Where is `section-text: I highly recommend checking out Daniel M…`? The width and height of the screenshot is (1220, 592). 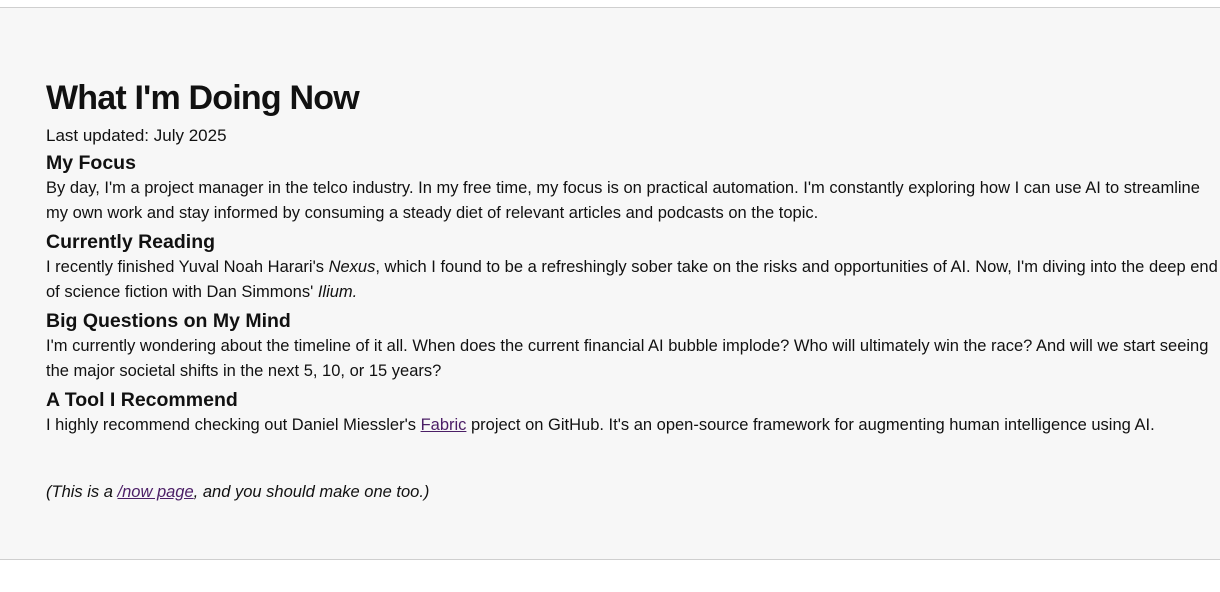 section-text: I highly recommend checking out Daniel M… is located at coordinates (632, 425).